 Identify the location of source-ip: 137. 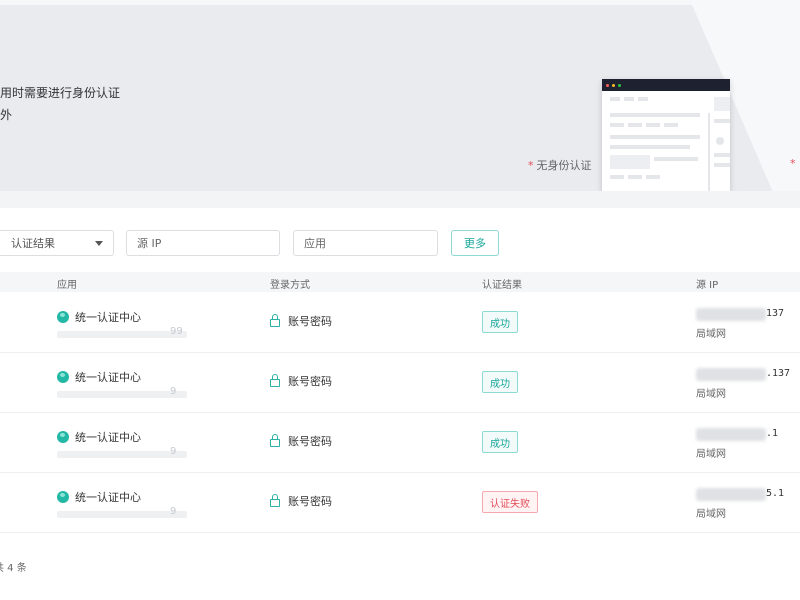
(775, 313).